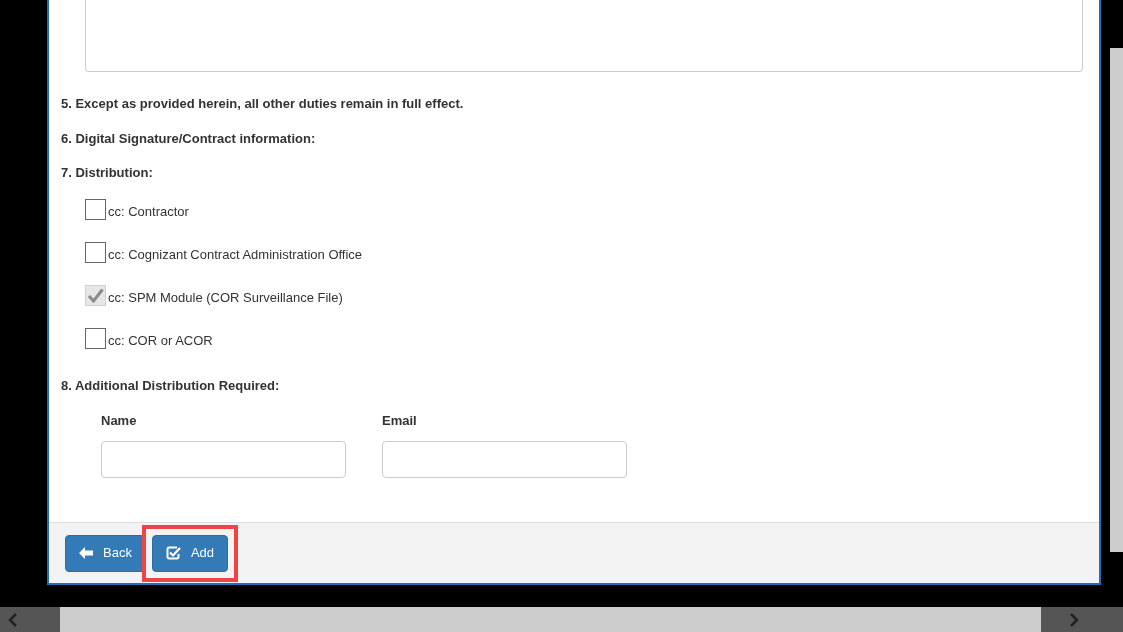 This screenshot has height=632, width=1123. I want to click on section-heading: 5. Except as provided herein, all other duties remain in full effect., so click(262, 104).